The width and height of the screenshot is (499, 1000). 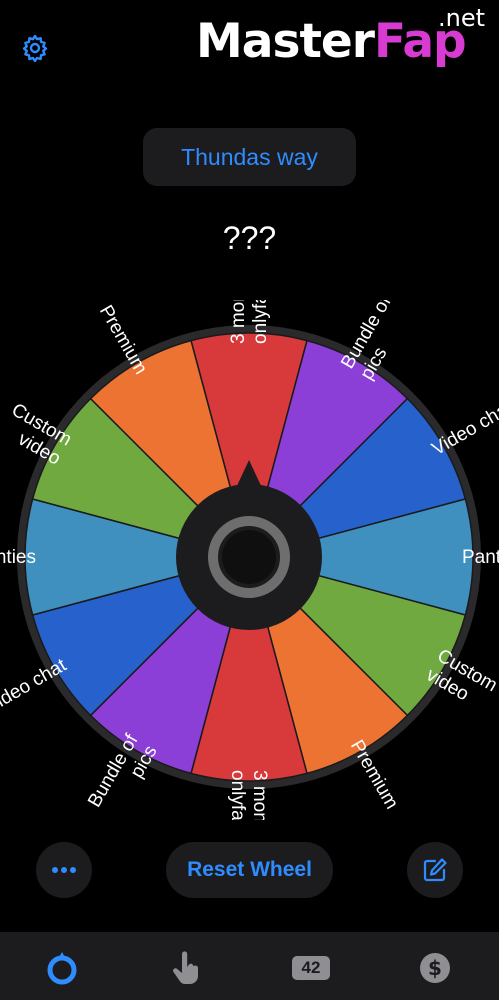 I want to click on wheel-name-button: Thundas way, so click(x=249, y=157).